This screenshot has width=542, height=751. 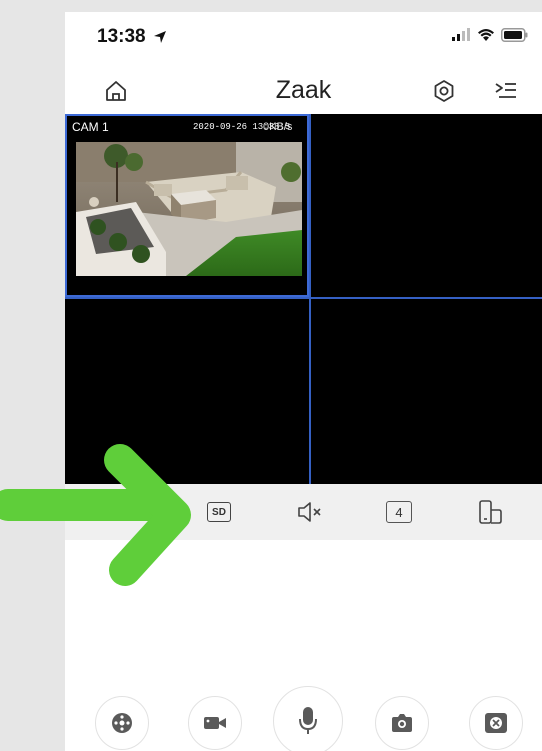 I want to click on camera-feed-image, so click(x=189, y=209).